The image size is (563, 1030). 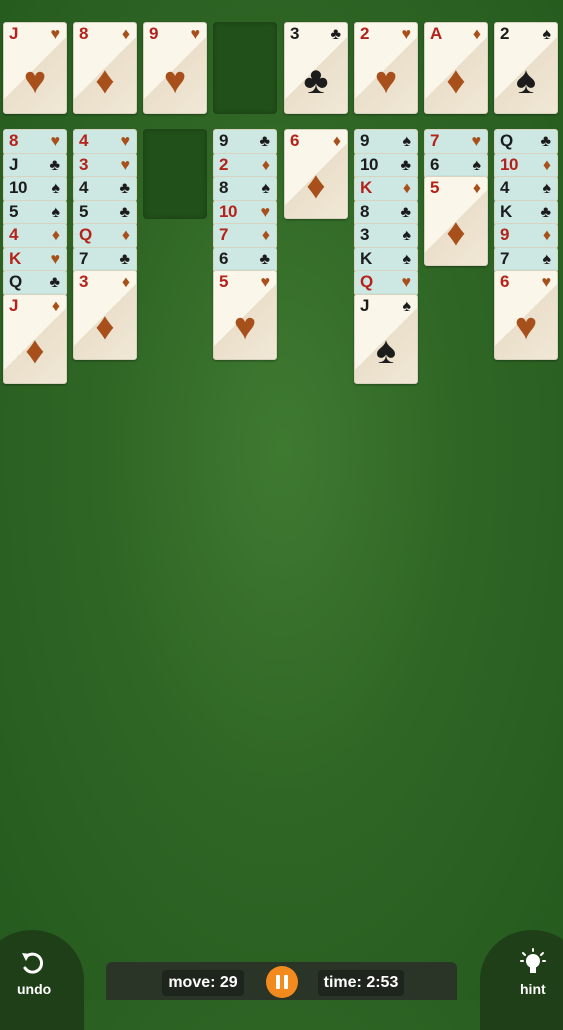 I want to click on tableau-card: Q ♦, so click(x=105, y=236).